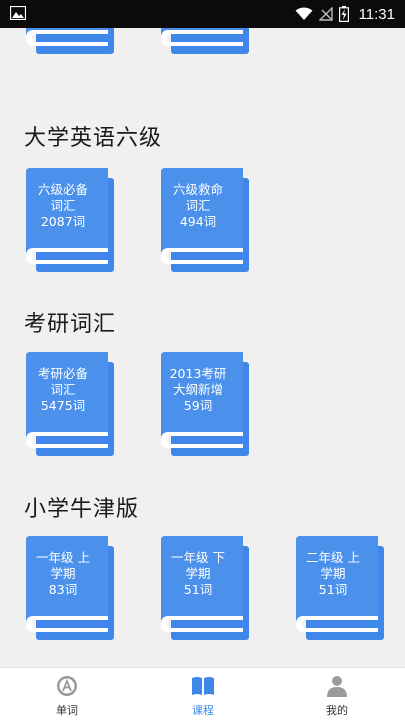  I want to click on course-book-card: 六级救命 词汇 494词, so click(203, 220).